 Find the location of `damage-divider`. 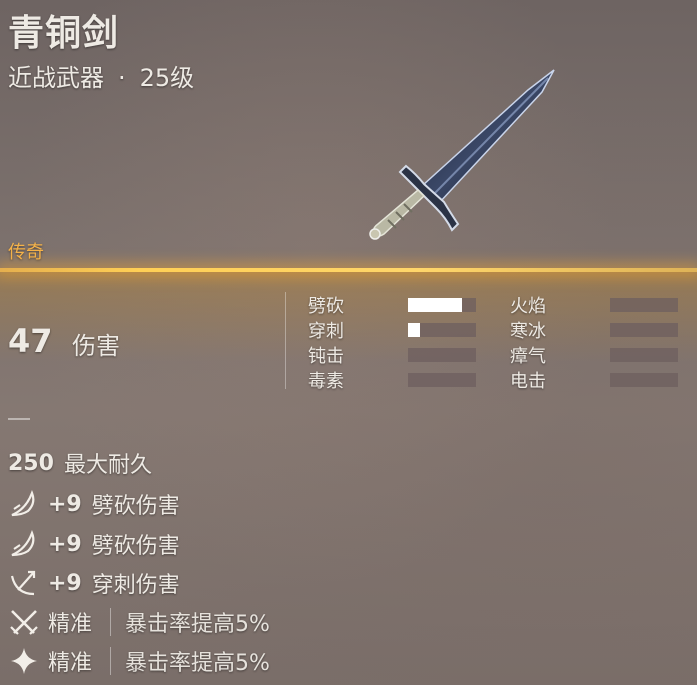

damage-divider is located at coordinates (285, 340).